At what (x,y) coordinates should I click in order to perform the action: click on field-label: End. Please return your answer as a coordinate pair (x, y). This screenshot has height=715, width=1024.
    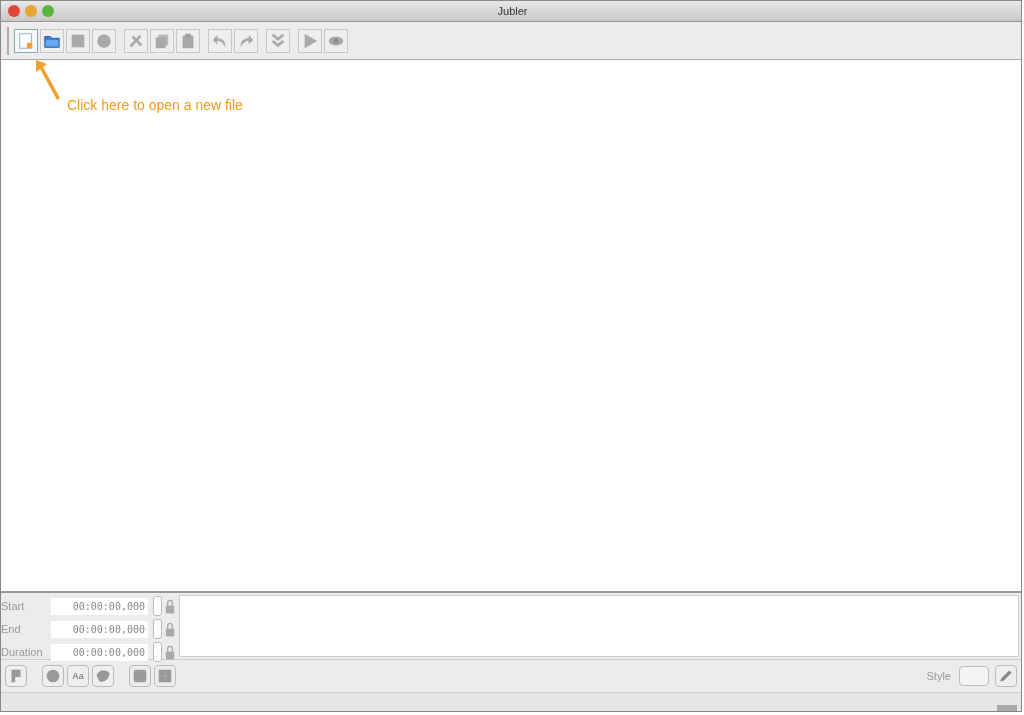
    Looking at the image, I should click on (11, 629).